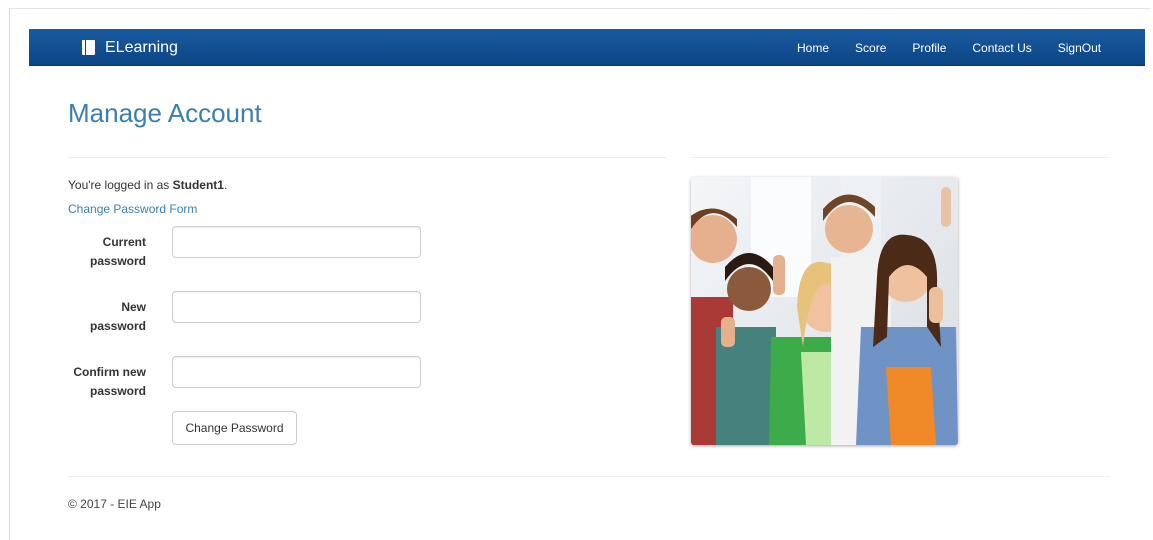  I want to click on nav-contact-us: Contact Us, so click(1001, 48).